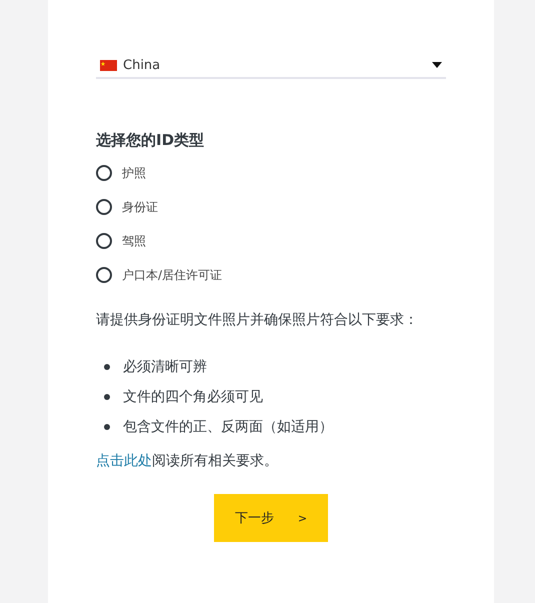  Describe the element at coordinates (193, 397) in the screenshot. I see `requirement-text: 文件的四个角必须可见` at that location.